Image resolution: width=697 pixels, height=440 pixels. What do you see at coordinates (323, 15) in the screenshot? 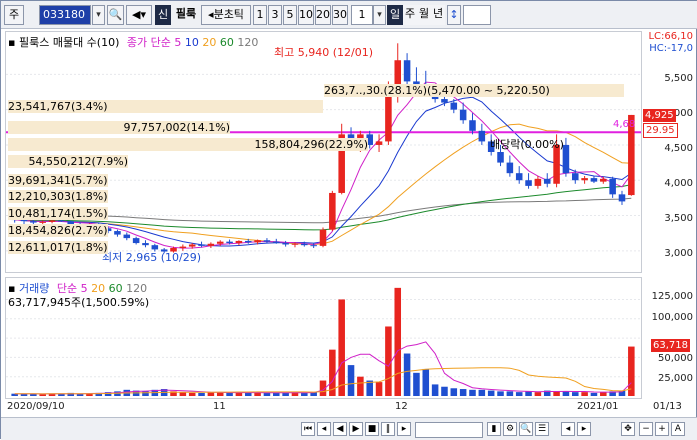
I see `period-20-button: 20` at bounding box center [323, 15].